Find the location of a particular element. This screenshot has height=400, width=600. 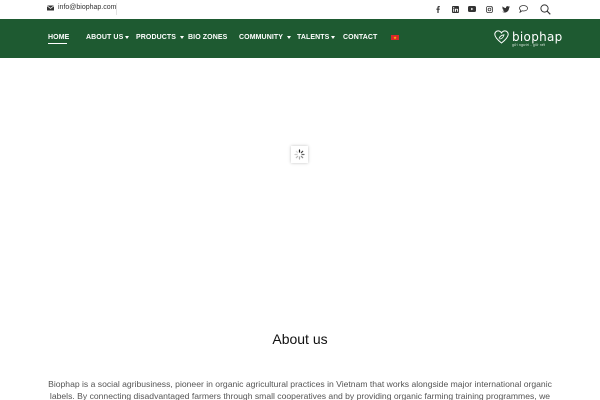

email-text: info@biophap.com is located at coordinates (87, 7).